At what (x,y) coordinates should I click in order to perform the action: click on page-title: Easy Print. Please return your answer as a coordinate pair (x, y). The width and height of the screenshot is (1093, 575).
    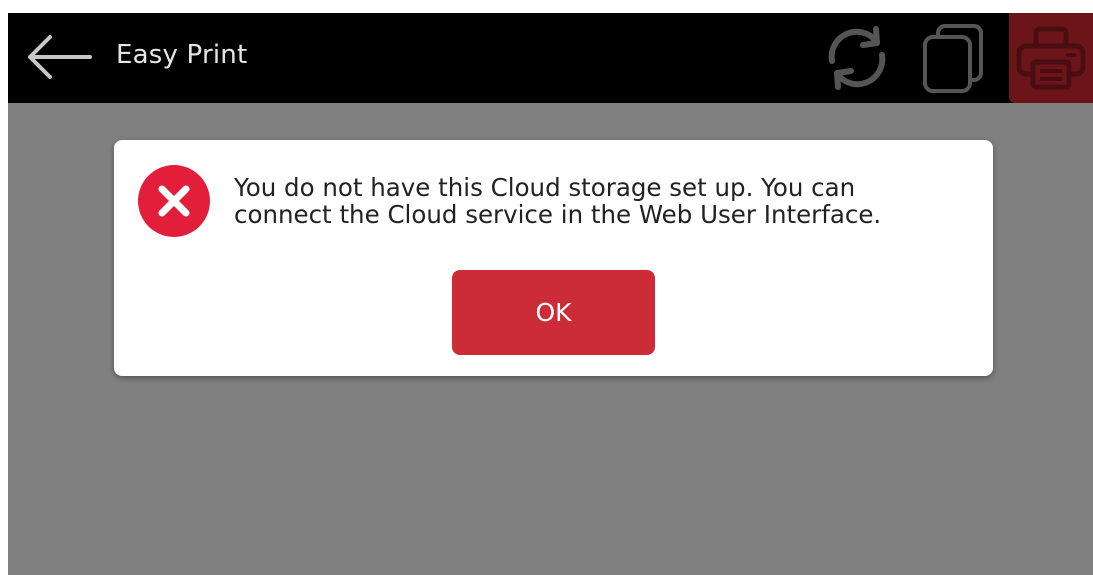
    Looking at the image, I should click on (182, 55).